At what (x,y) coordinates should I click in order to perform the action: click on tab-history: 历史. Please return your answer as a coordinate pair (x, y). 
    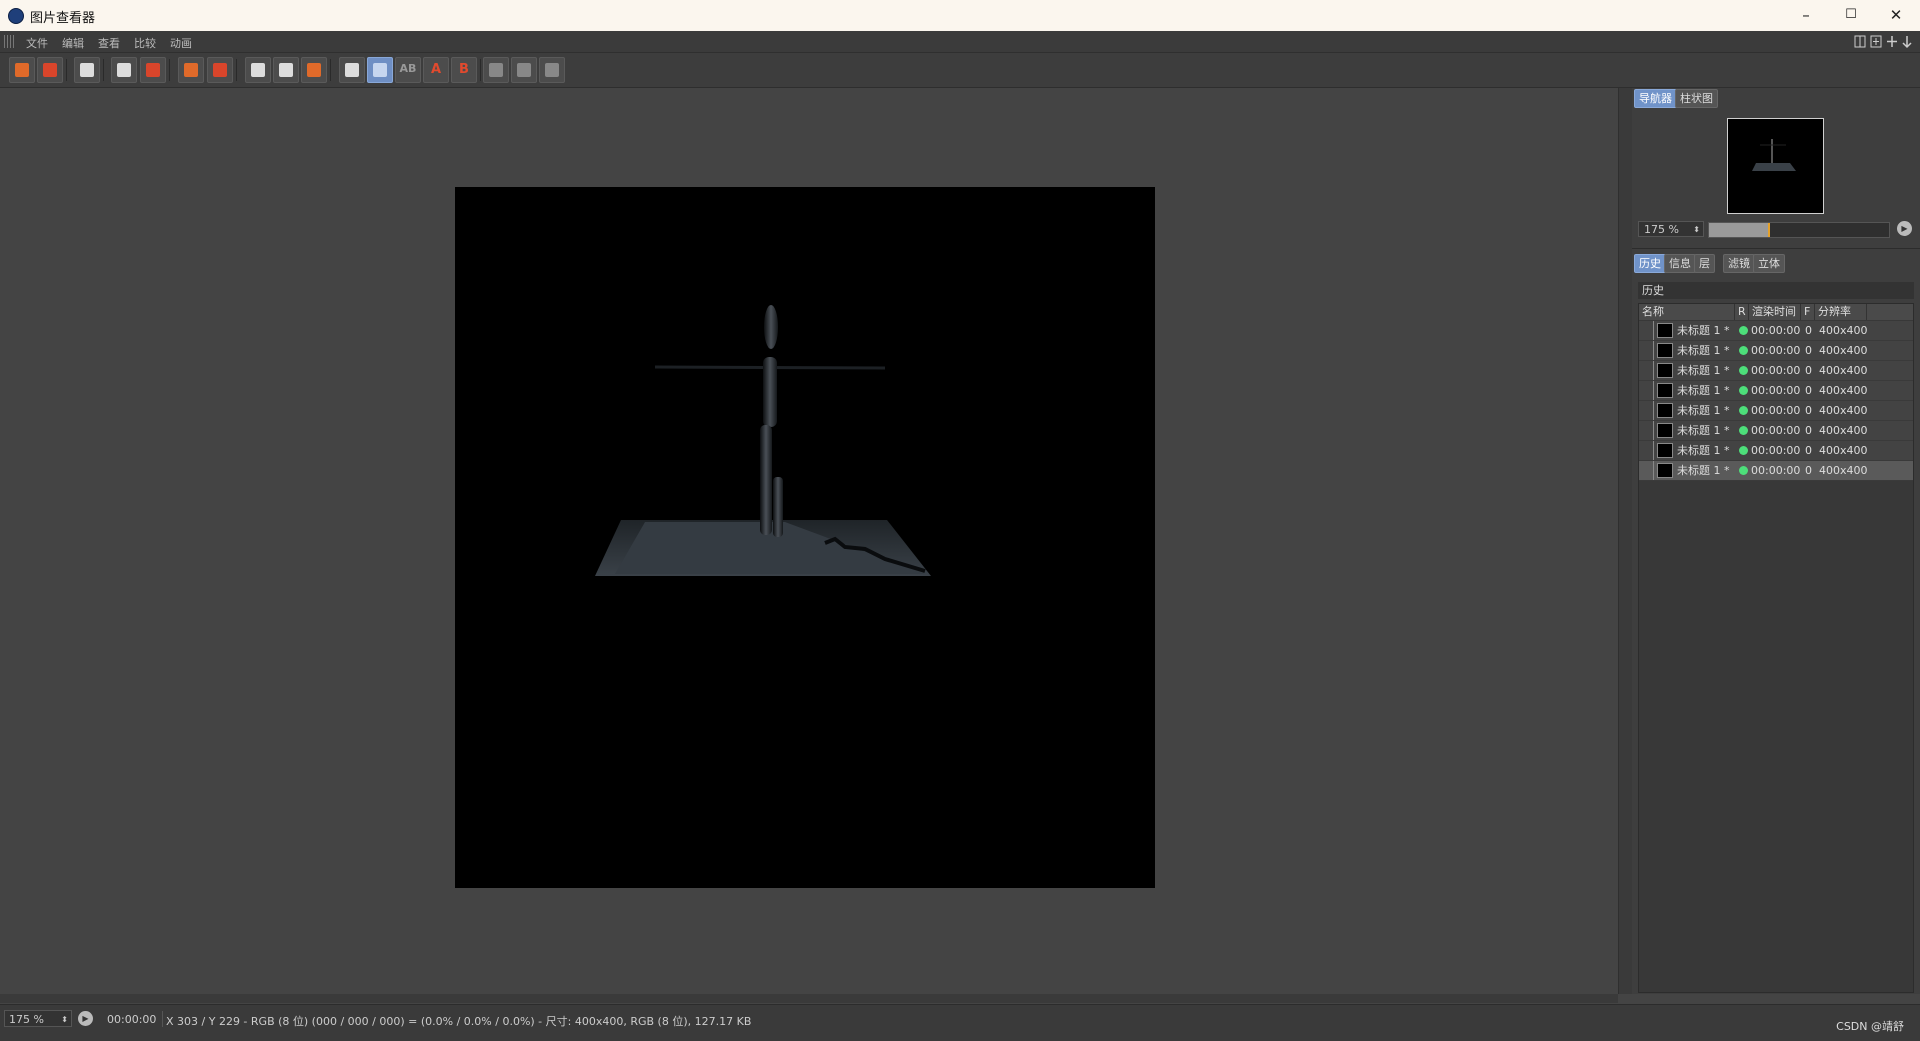
    Looking at the image, I should click on (1650, 263).